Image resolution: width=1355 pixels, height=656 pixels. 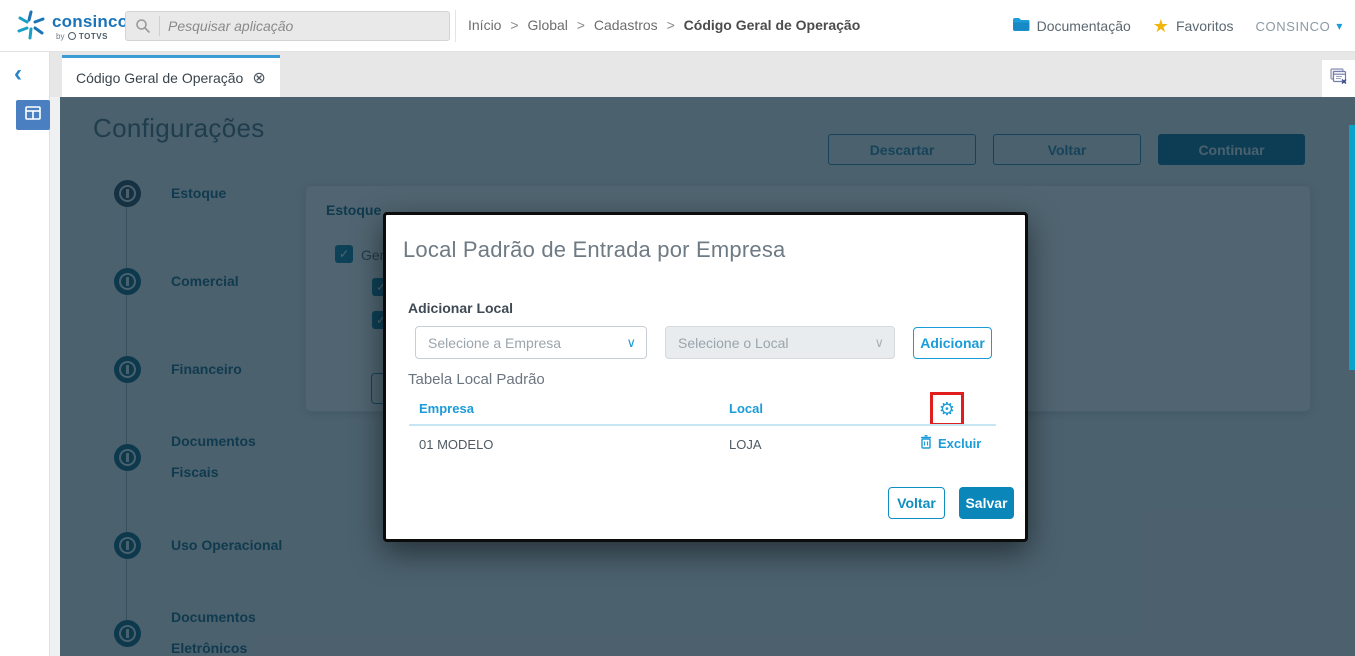 What do you see at coordinates (1160, 25) in the screenshot?
I see `star-icon: ★` at bounding box center [1160, 25].